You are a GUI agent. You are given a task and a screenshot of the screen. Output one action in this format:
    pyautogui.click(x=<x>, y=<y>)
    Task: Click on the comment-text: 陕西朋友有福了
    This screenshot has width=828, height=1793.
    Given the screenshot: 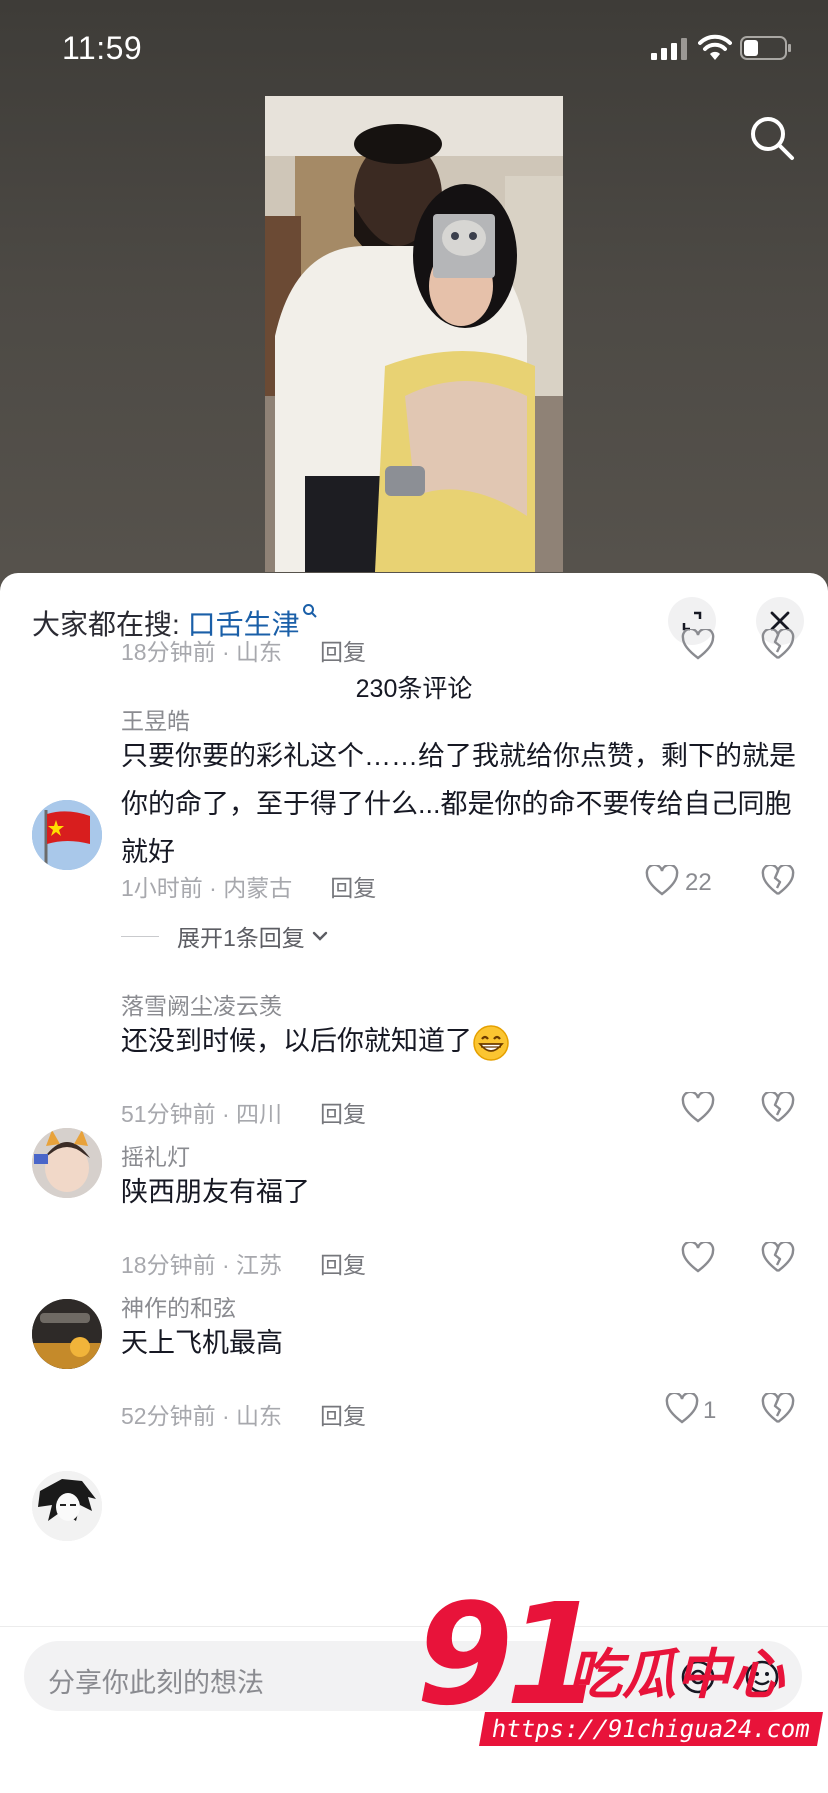 What is the action you would take?
    pyautogui.click(x=215, y=1192)
    